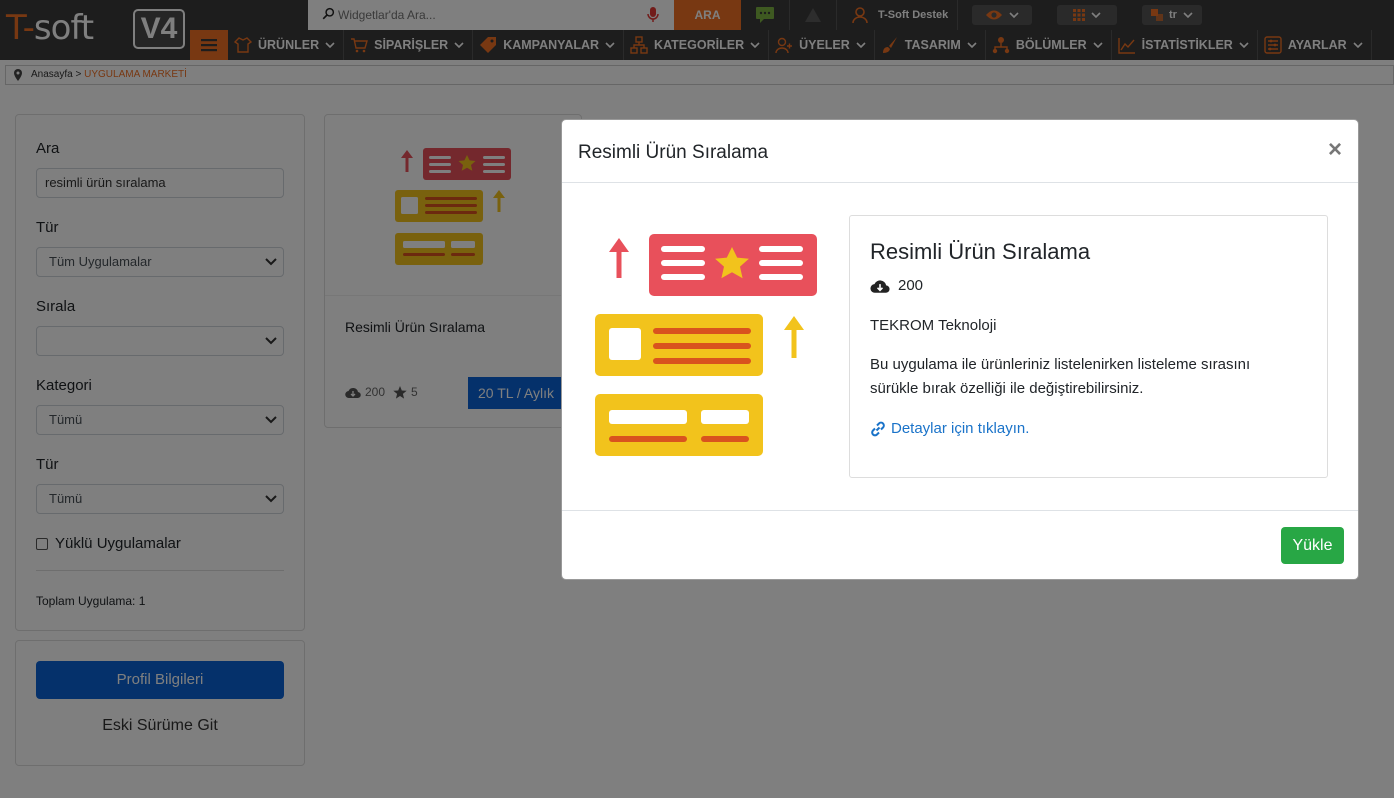  What do you see at coordinates (896, 285) in the screenshot?
I see `app-downloads: 200` at bounding box center [896, 285].